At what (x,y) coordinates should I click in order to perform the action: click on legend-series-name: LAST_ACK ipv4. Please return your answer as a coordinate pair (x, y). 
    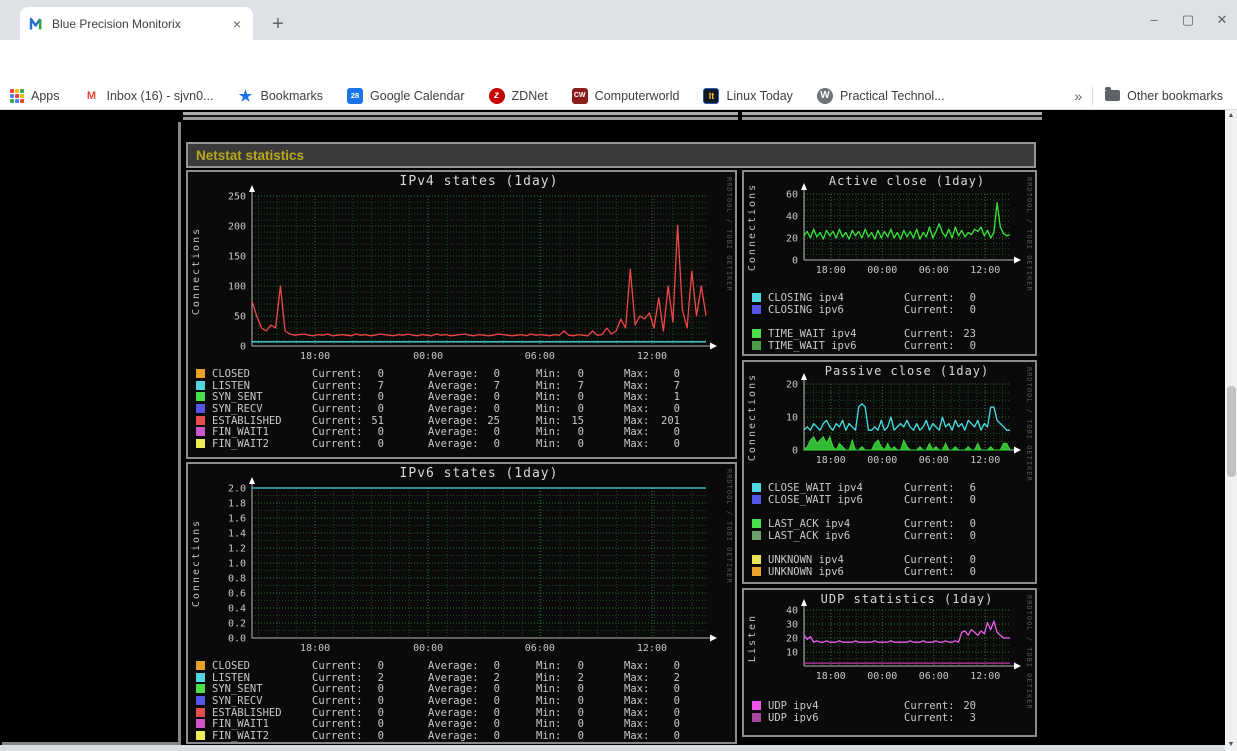
    Looking at the image, I should click on (809, 524).